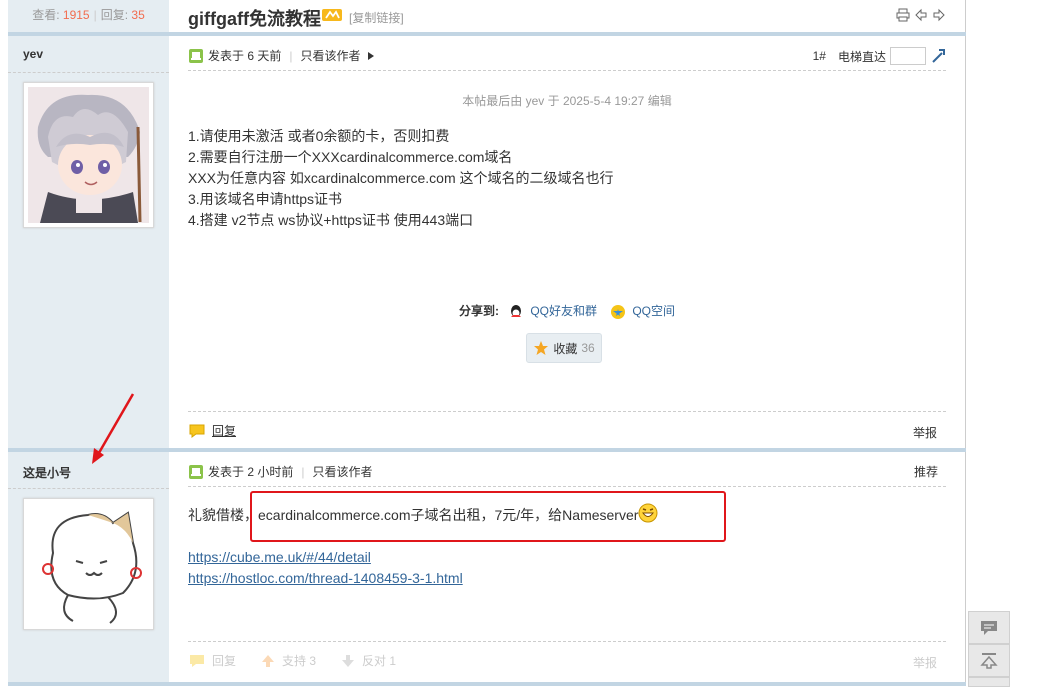 The image size is (1045, 687). What do you see at coordinates (265, 199) in the screenshot?
I see `content-line: 3.用该域名申请https证书` at bounding box center [265, 199].